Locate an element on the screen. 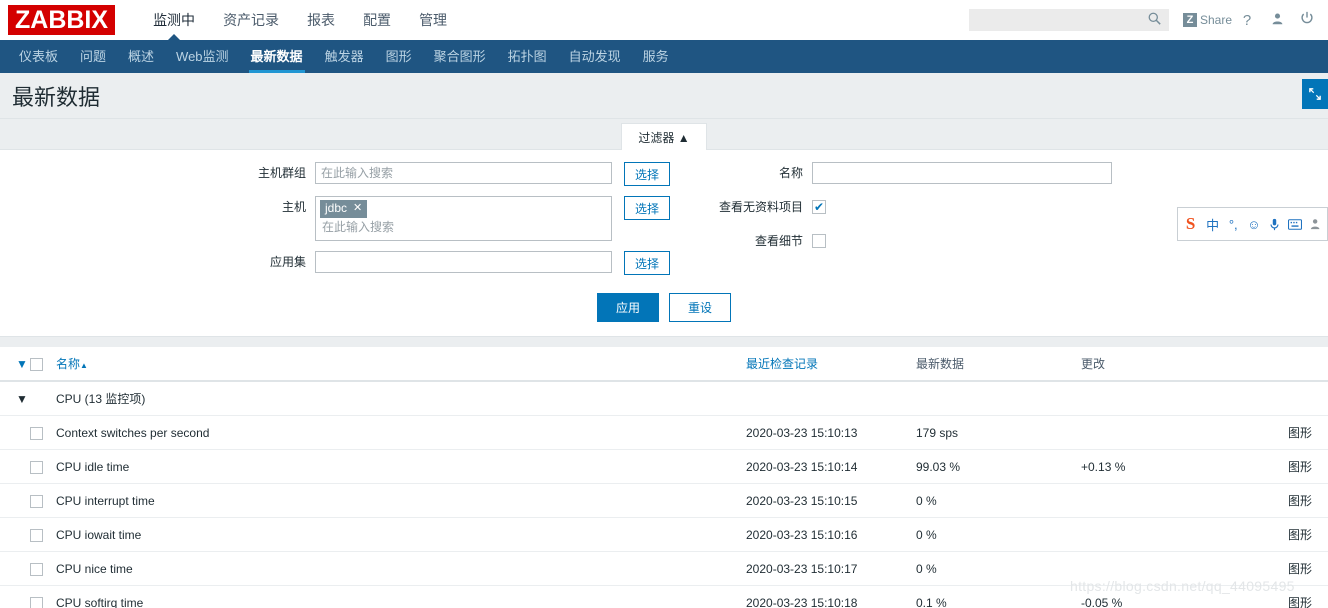  table-header-row: ▼ 名称▲ 最近检查记录 最新数据 更改 is located at coordinates (664, 364).